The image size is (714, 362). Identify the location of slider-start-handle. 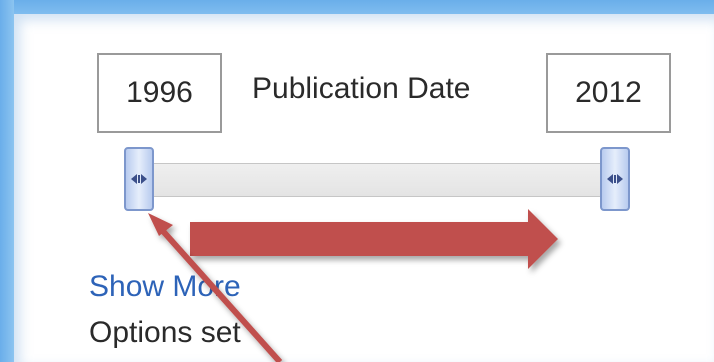
(139, 179).